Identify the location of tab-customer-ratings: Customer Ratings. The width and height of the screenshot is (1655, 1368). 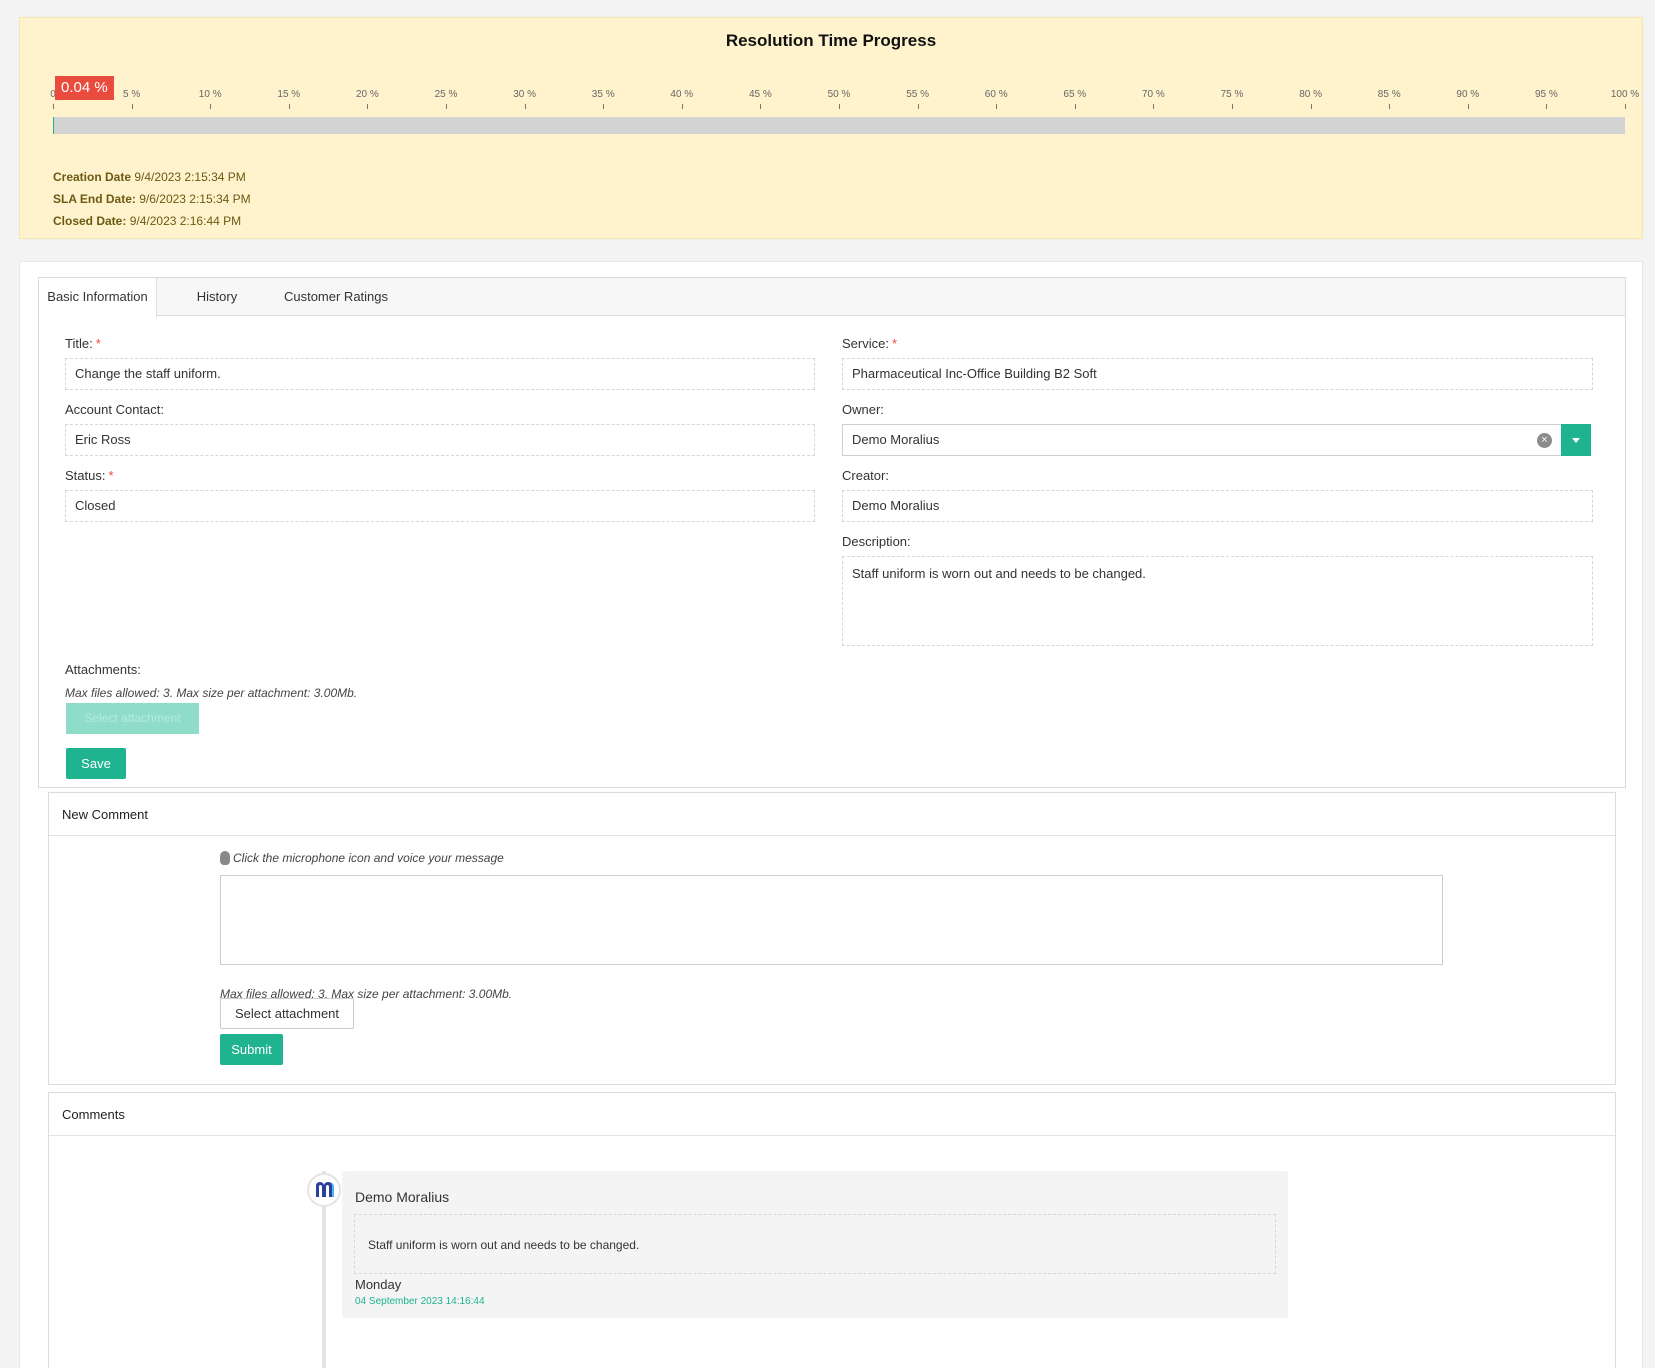
(336, 297).